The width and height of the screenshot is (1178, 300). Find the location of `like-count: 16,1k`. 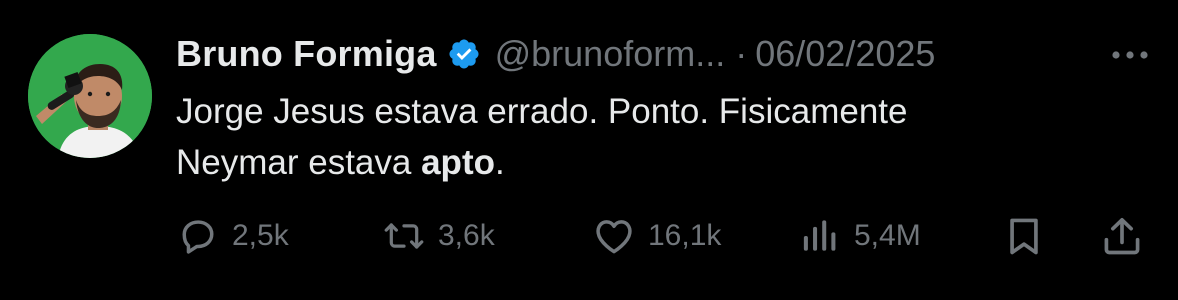

like-count: 16,1k is located at coordinates (685, 235).